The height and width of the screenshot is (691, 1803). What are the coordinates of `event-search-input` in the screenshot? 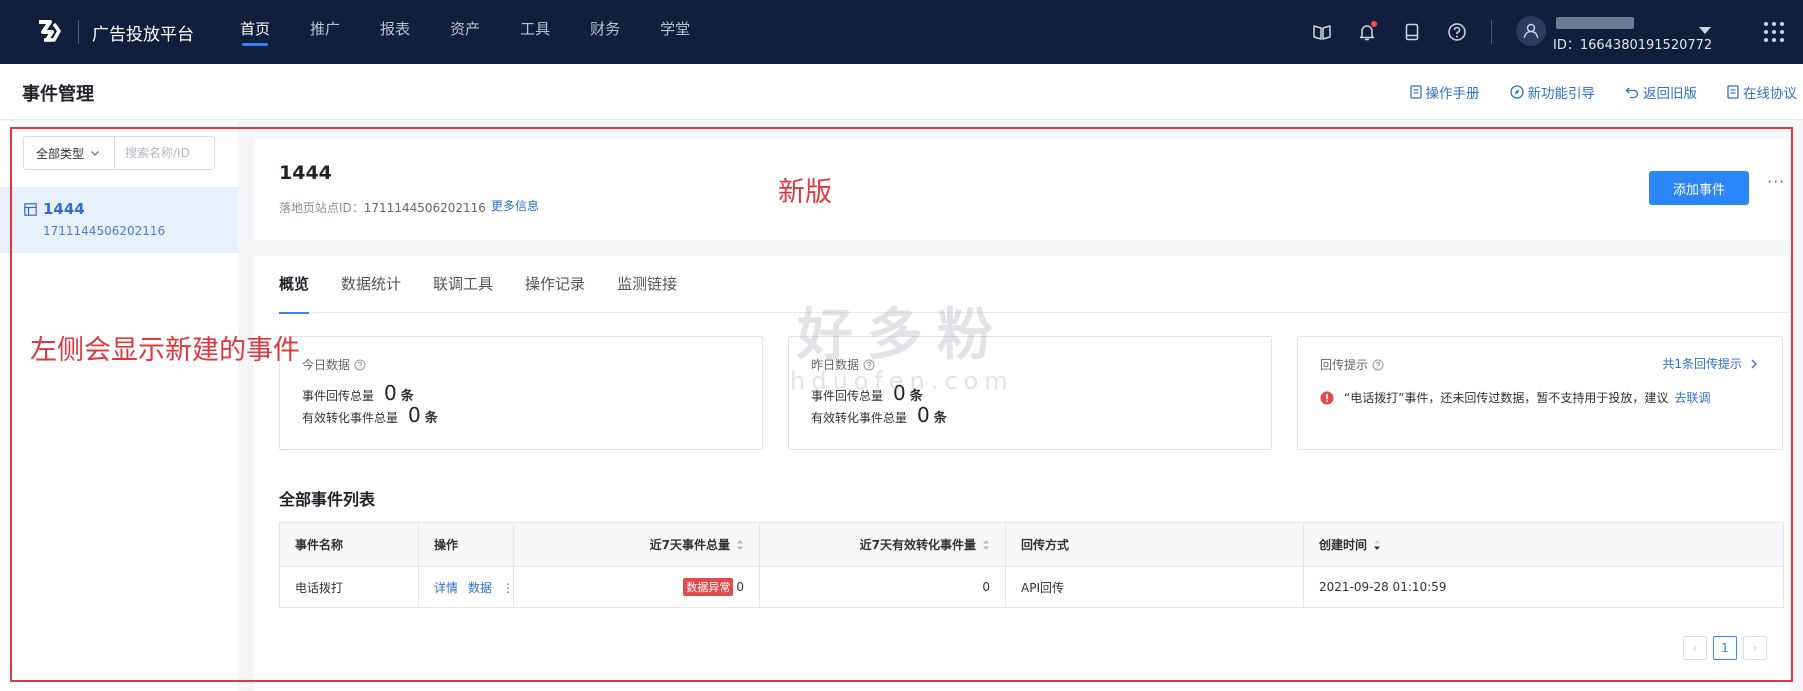 It's located at (164, 153).